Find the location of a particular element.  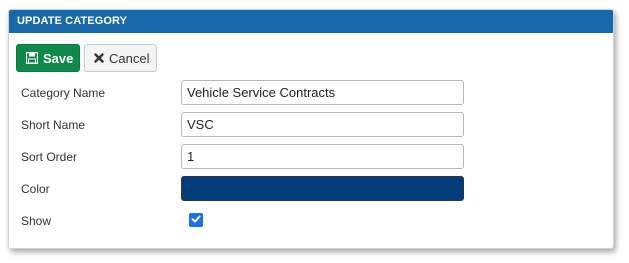

cancel-button: Cancel is located at coordinates (120, 58).